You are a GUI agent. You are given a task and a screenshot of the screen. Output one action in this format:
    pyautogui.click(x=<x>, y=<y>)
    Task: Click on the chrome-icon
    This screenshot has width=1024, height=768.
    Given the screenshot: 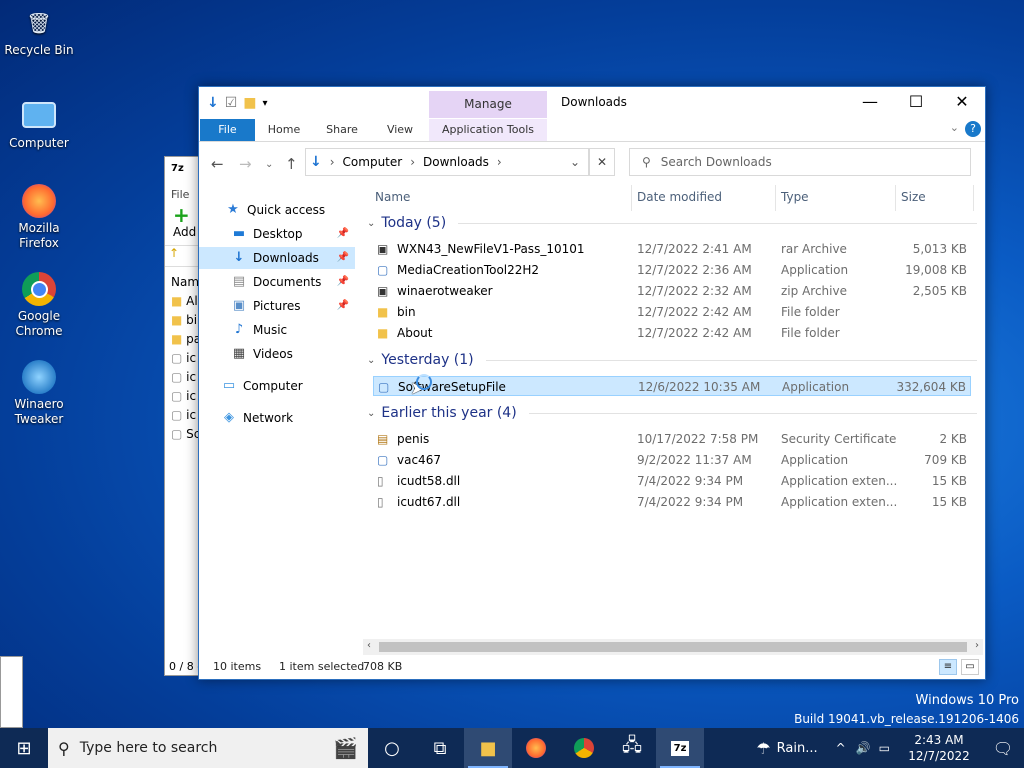 What is the action you would take?
    pyautogui.click(x=584, y=748)
    